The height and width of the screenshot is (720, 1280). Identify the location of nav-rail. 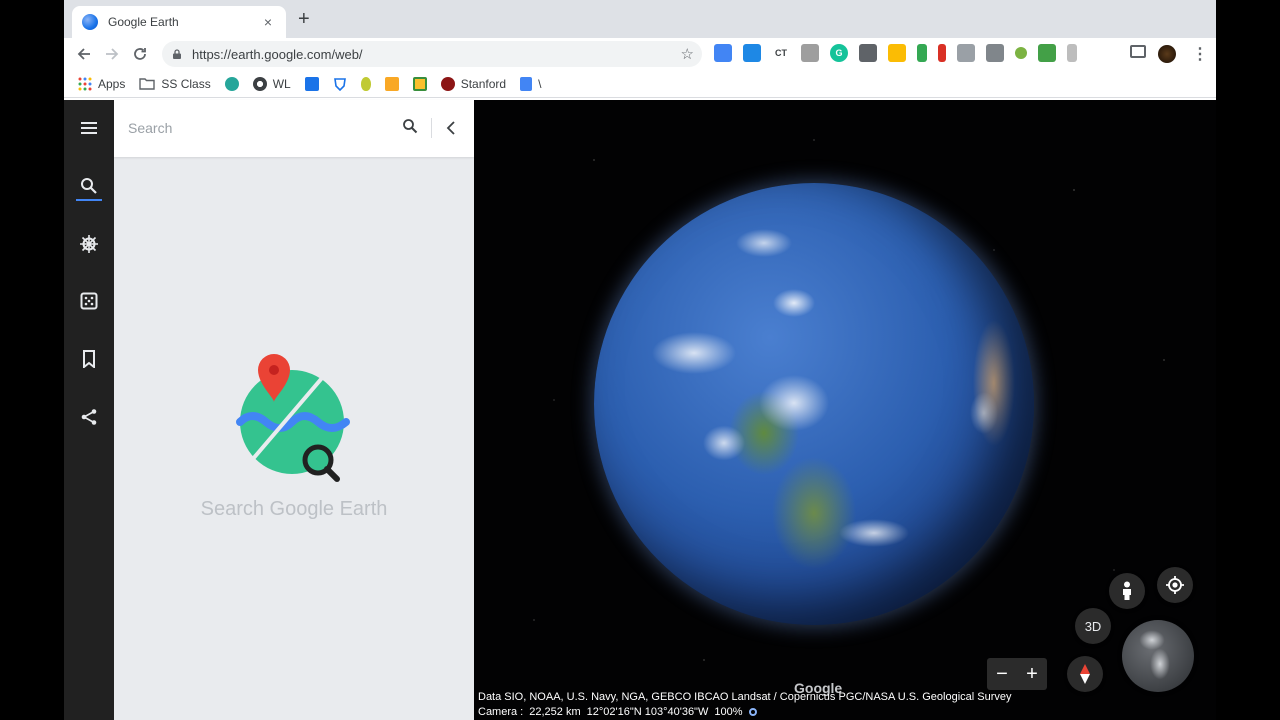
(89, 410).